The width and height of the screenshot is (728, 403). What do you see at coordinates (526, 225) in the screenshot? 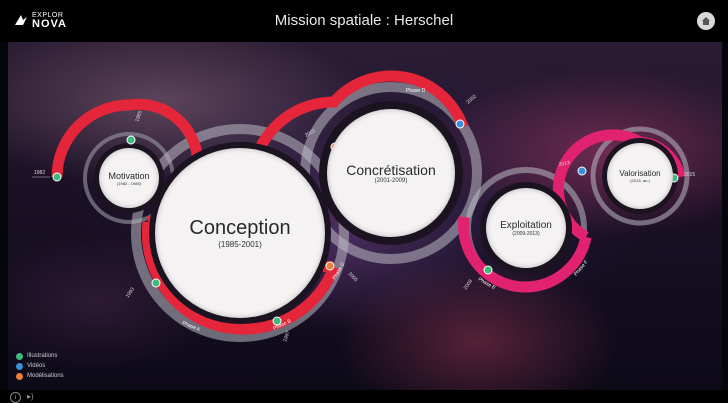
I see `stage-name: Exploitation` at bounding box center [526, 225].